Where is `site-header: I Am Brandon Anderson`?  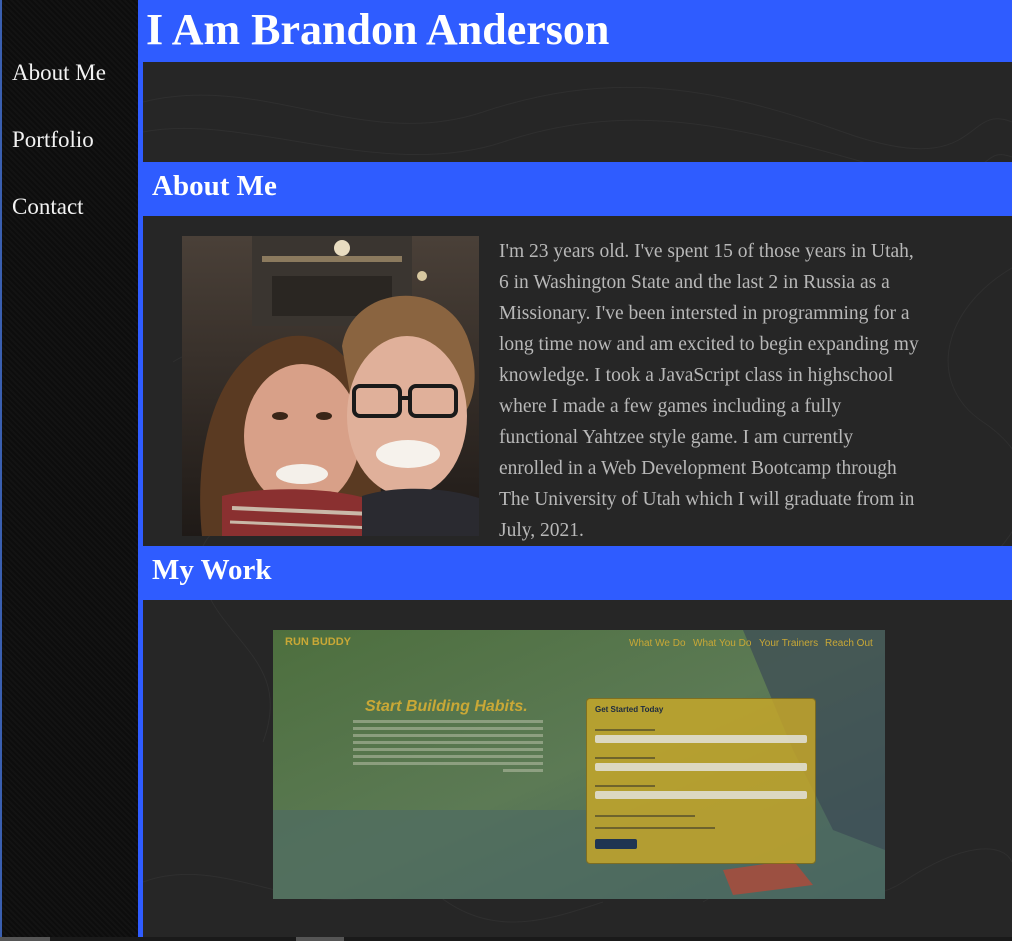 site-header: I Am Brandon Anderson is located at coordinates (575, 31).